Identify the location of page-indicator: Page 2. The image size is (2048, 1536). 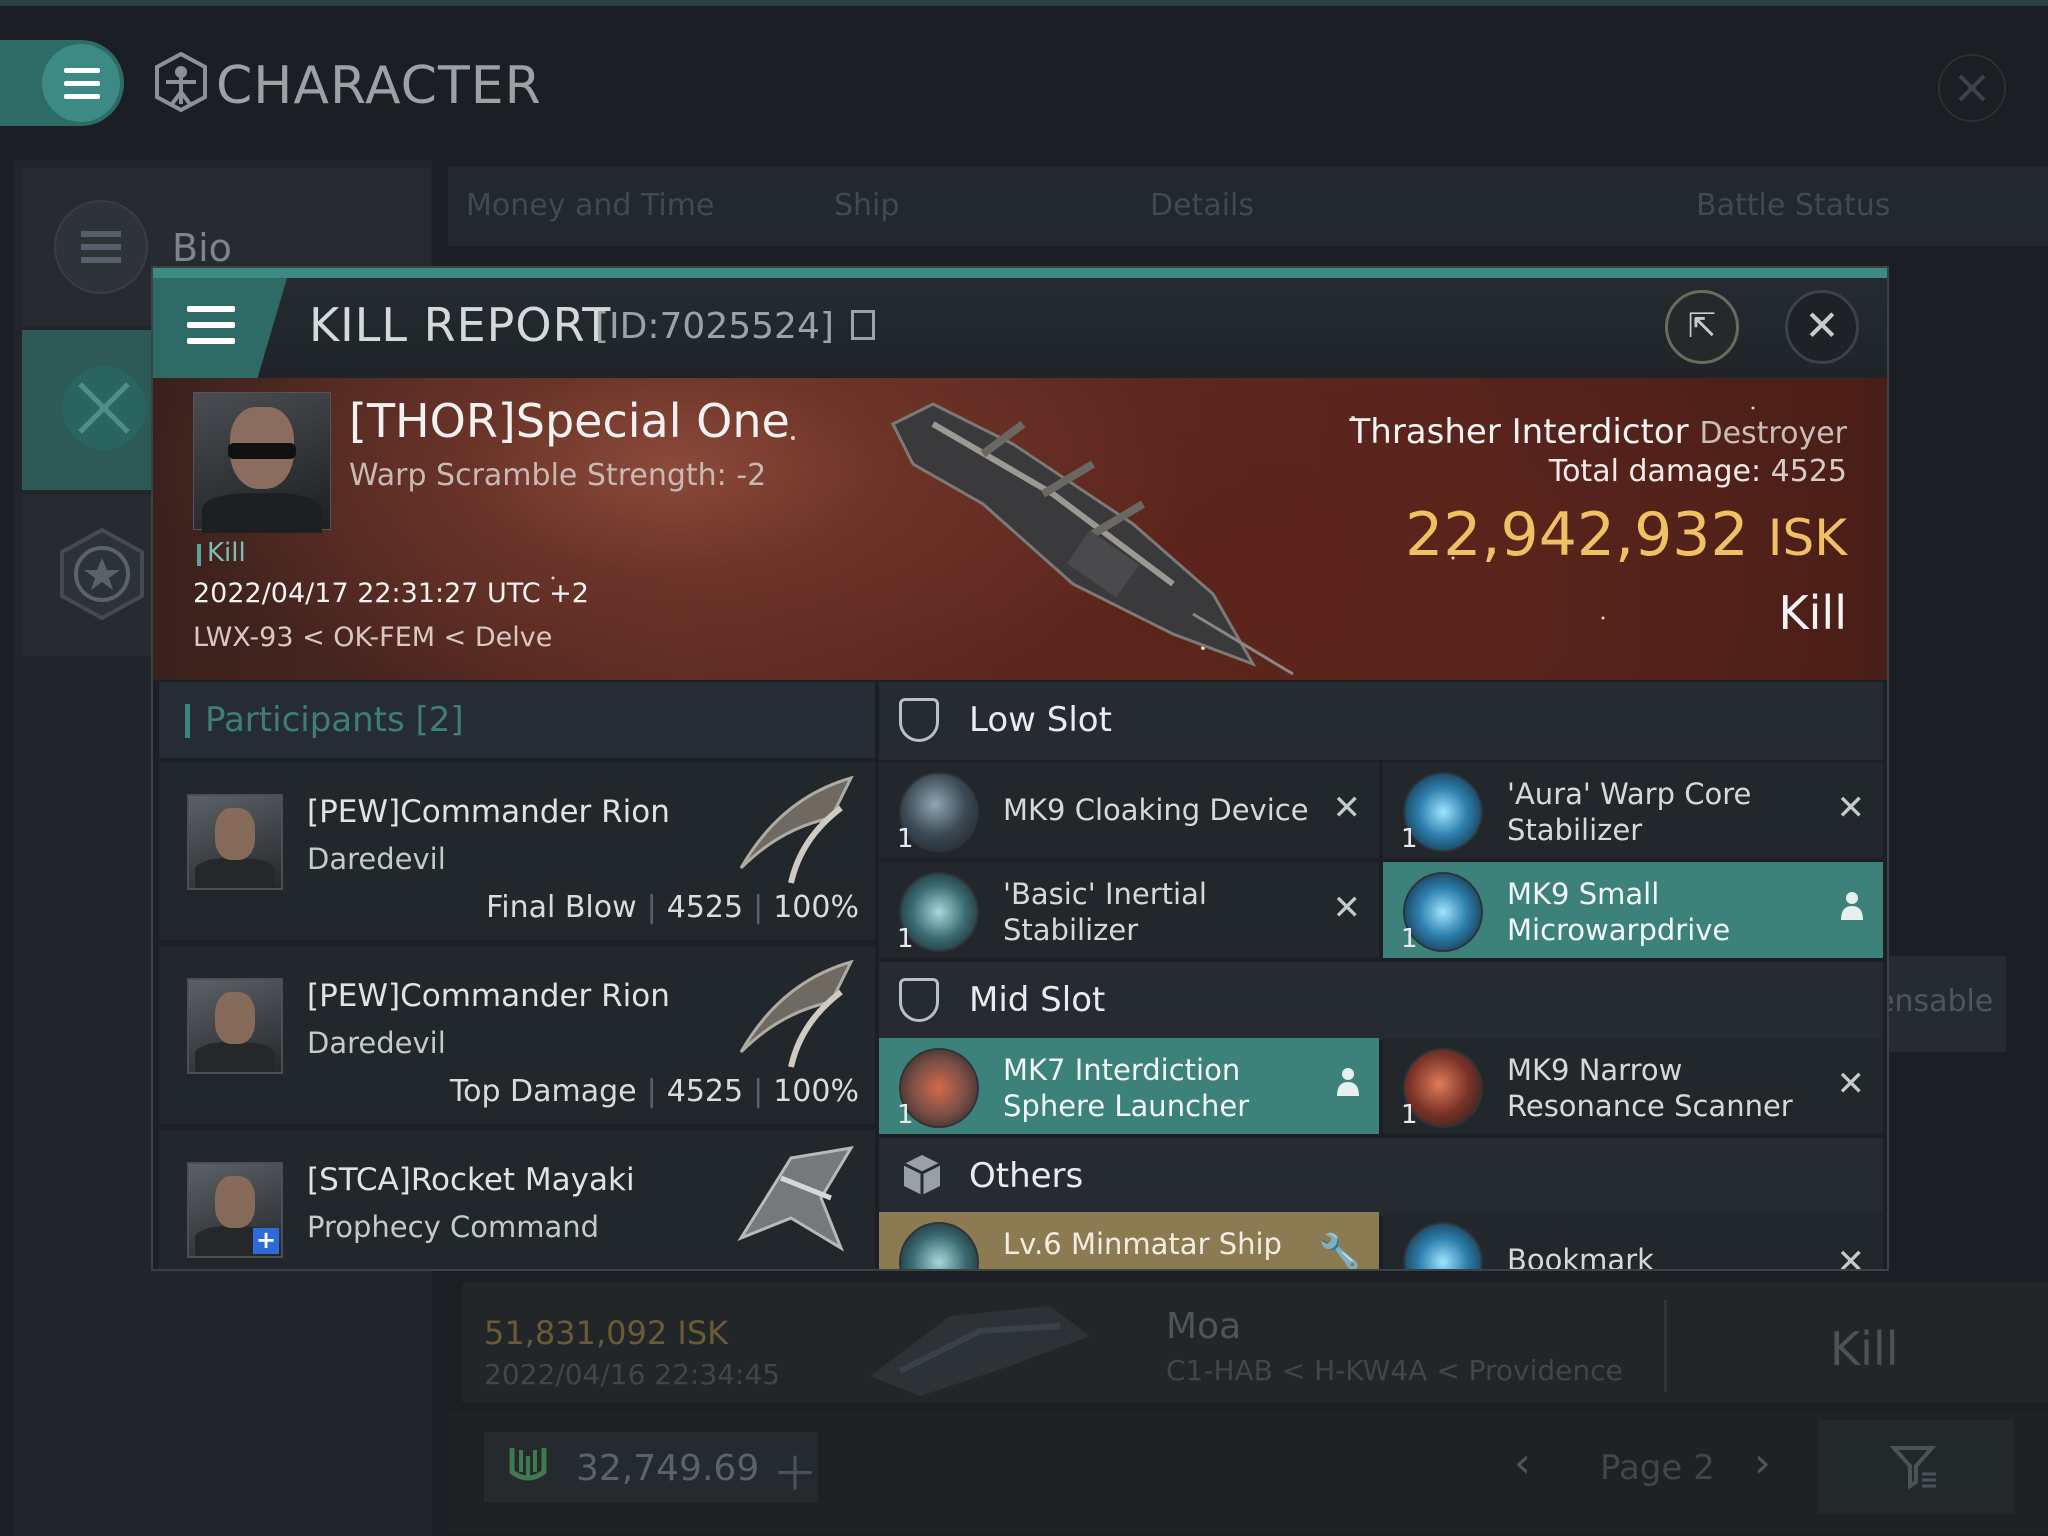
(1657, 1468).